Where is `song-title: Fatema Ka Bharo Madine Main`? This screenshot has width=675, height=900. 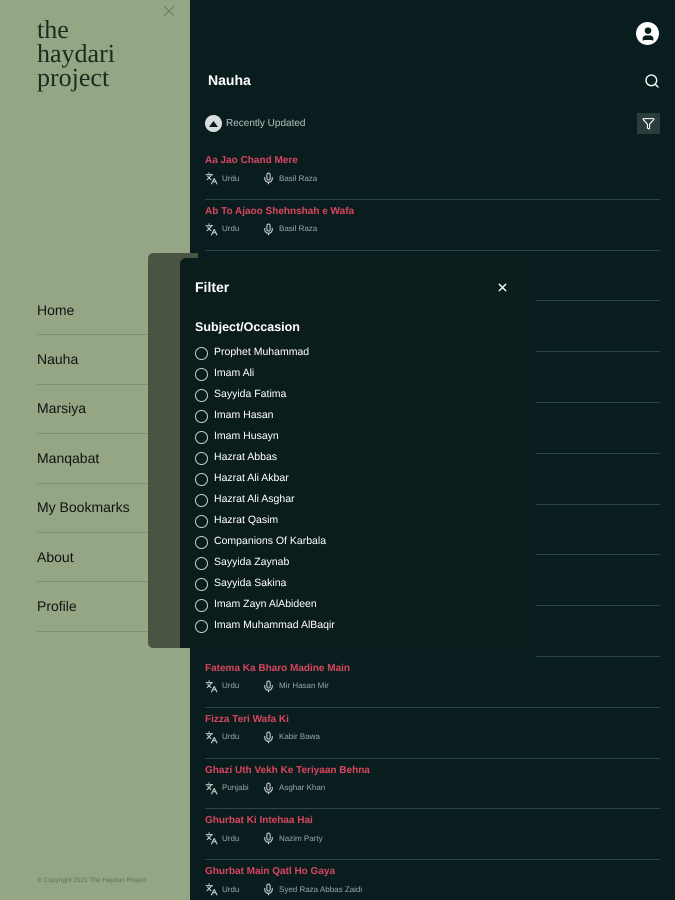
song-title: Fatema Ka Bharo Madine Main is located at coordinates (277, 669).